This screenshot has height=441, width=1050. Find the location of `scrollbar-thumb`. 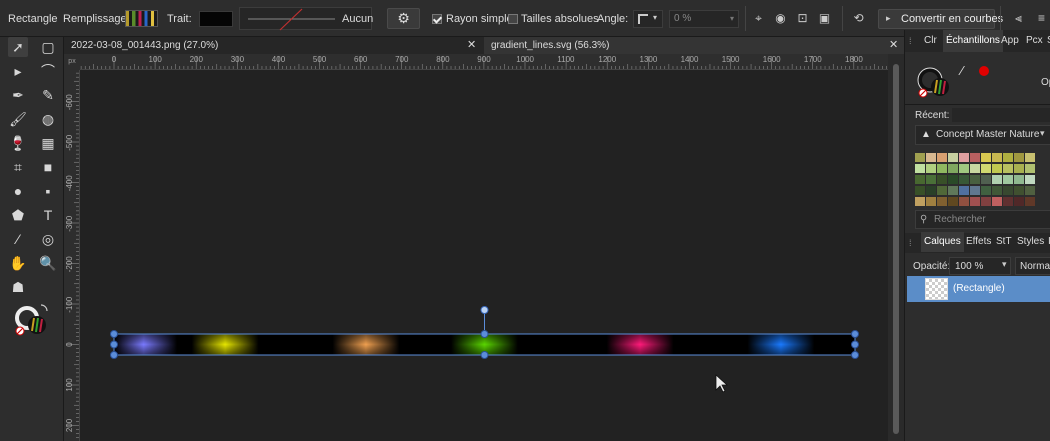

scrollbar-thumb is located at coordinates (896, 249).